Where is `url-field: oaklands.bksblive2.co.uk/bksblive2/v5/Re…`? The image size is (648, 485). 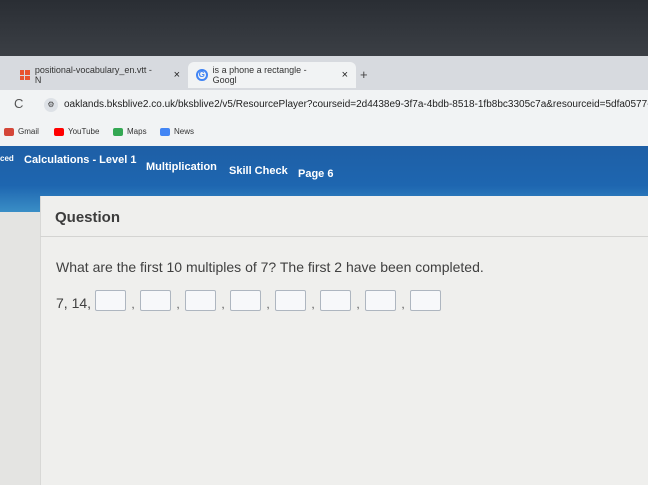 url-field: oaklands.bksblive2.co.uk/bksblive2/v5/Re… is located at coordinates (356, 104).